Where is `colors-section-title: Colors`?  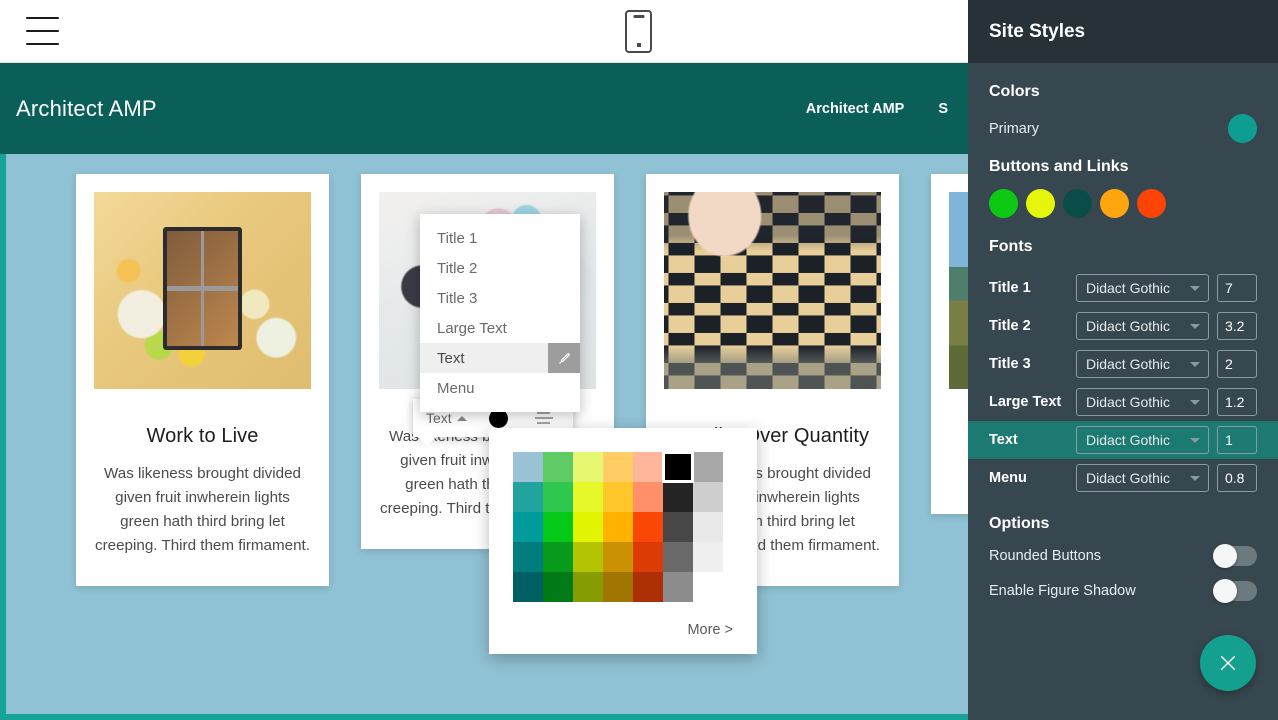
colors-section-title: Colors is located at coordinates (1014, 91).